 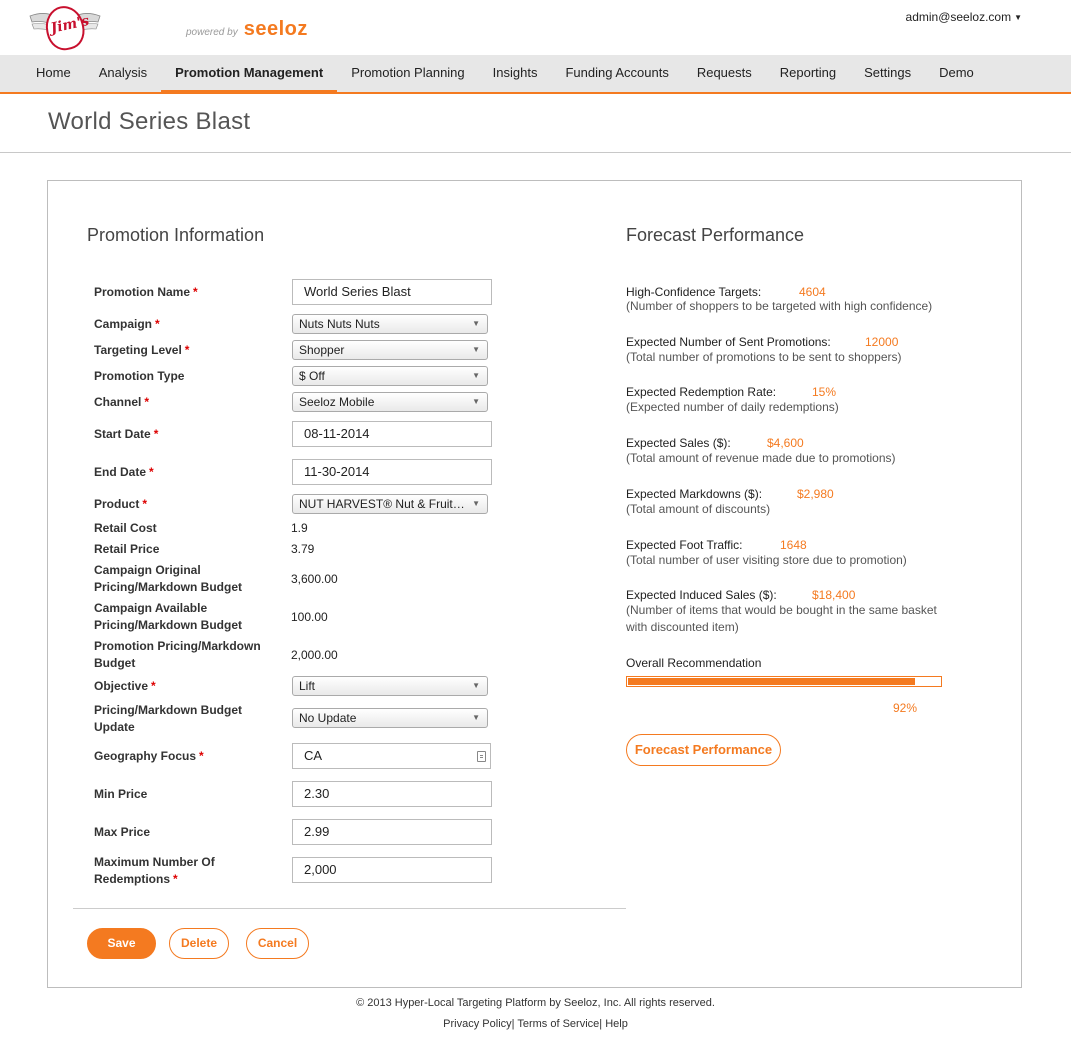 I want to click on promotion-type-label: Promotion Type, so click(x=139, y=376).